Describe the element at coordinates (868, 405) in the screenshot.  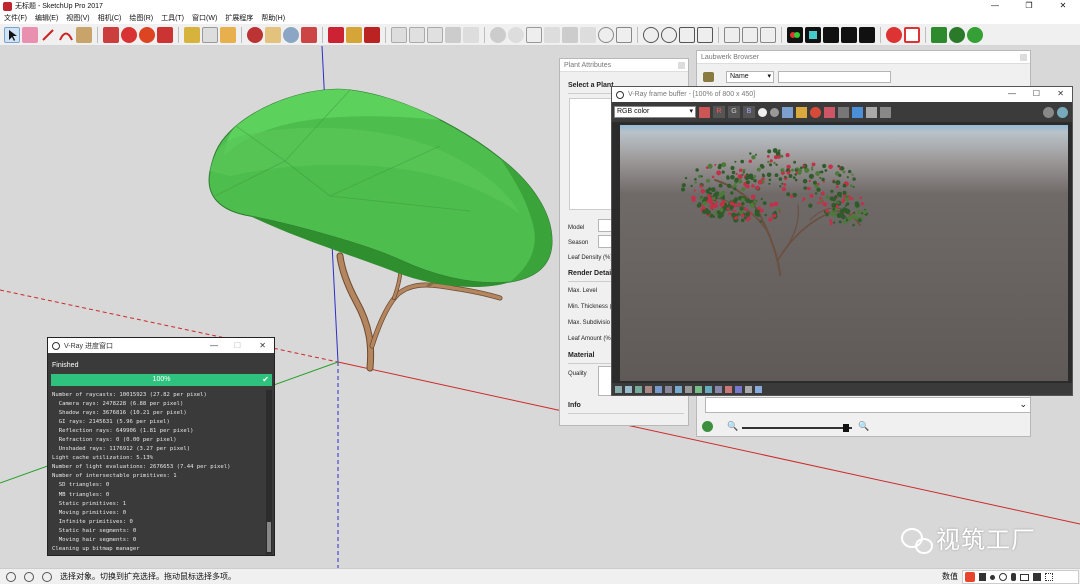
I see `results-dropdown: ⌄` at that location.